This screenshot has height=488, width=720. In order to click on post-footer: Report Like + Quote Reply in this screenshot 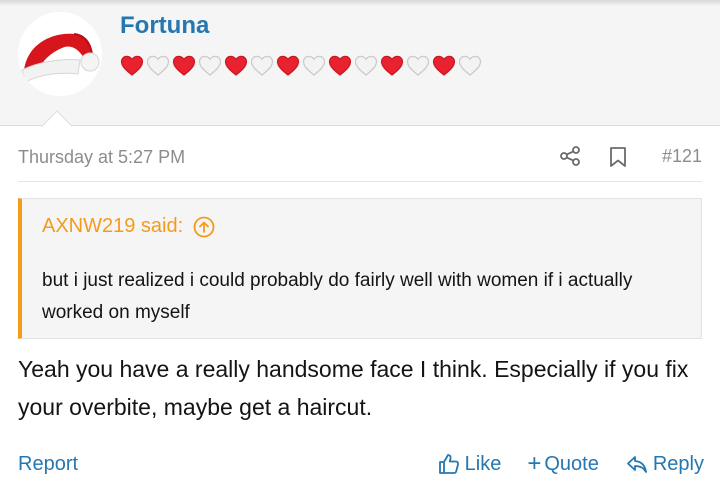, I will do `click(361, 466)`.